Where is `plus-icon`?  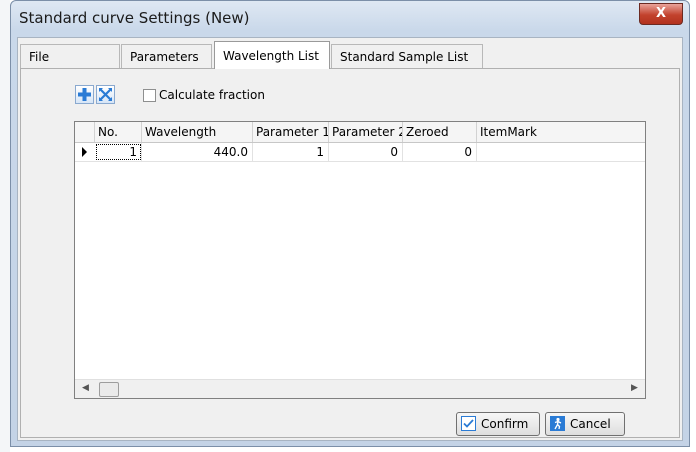 plus-icon is located at coordinates (84, 94).